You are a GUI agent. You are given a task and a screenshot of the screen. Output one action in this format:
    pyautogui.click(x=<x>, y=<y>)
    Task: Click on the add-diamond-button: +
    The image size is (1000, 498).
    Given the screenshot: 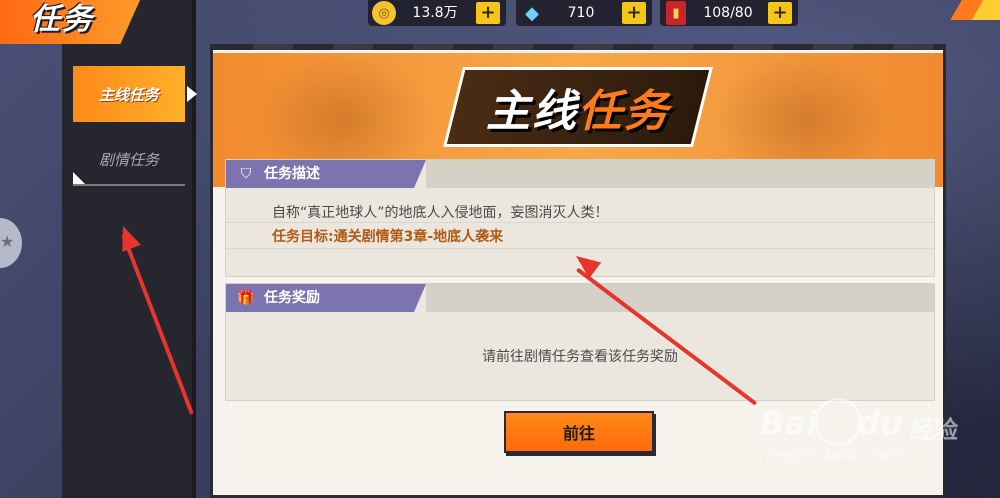 What is the action you would take?
    pyautogui.click(x=634, y=13)
    